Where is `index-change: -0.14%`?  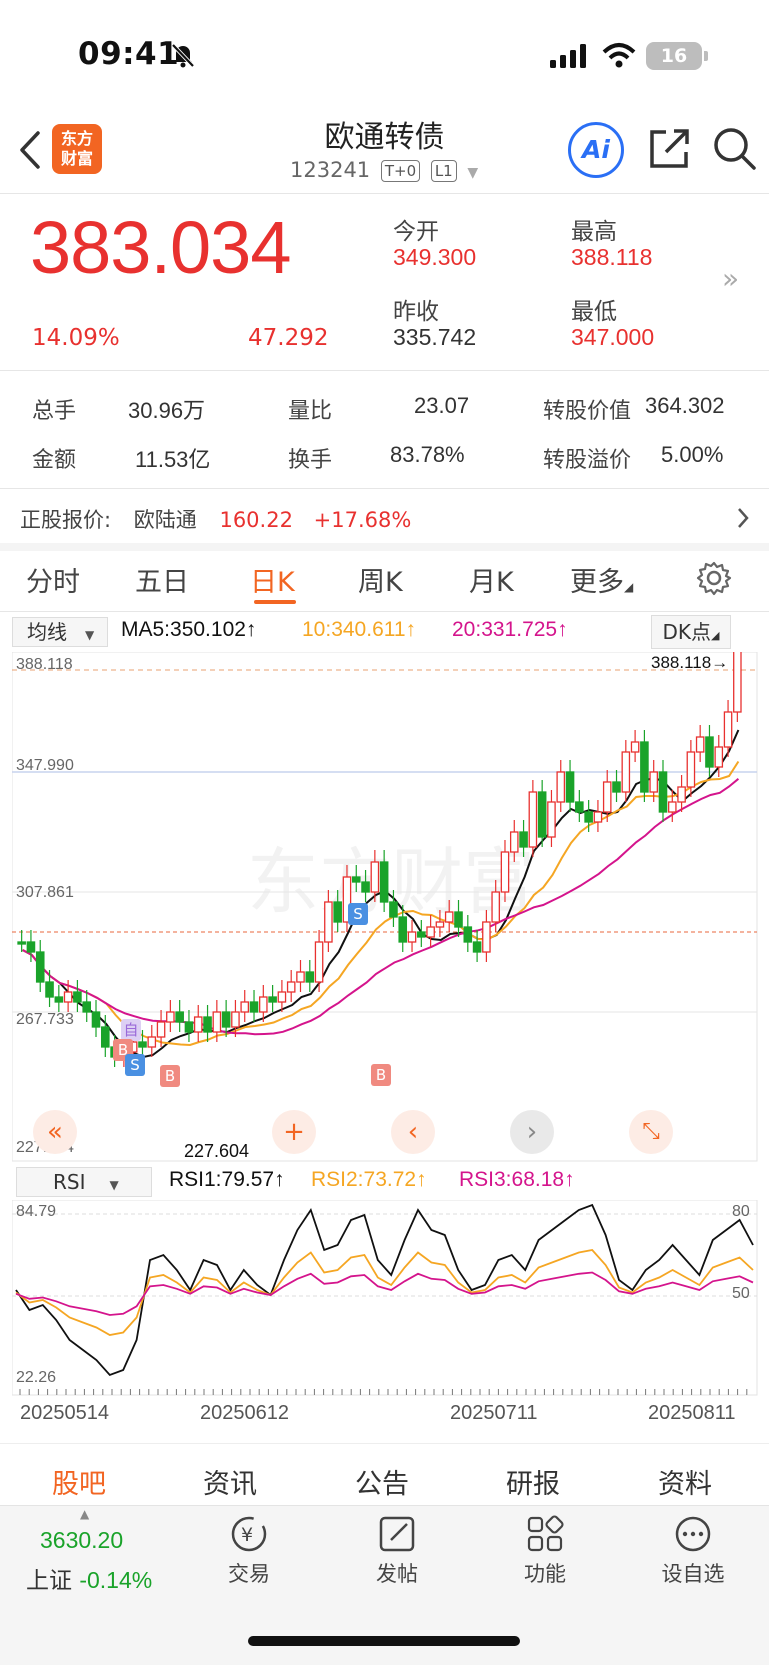 index-change: -0.14% is located at coordinates (116, 1580).